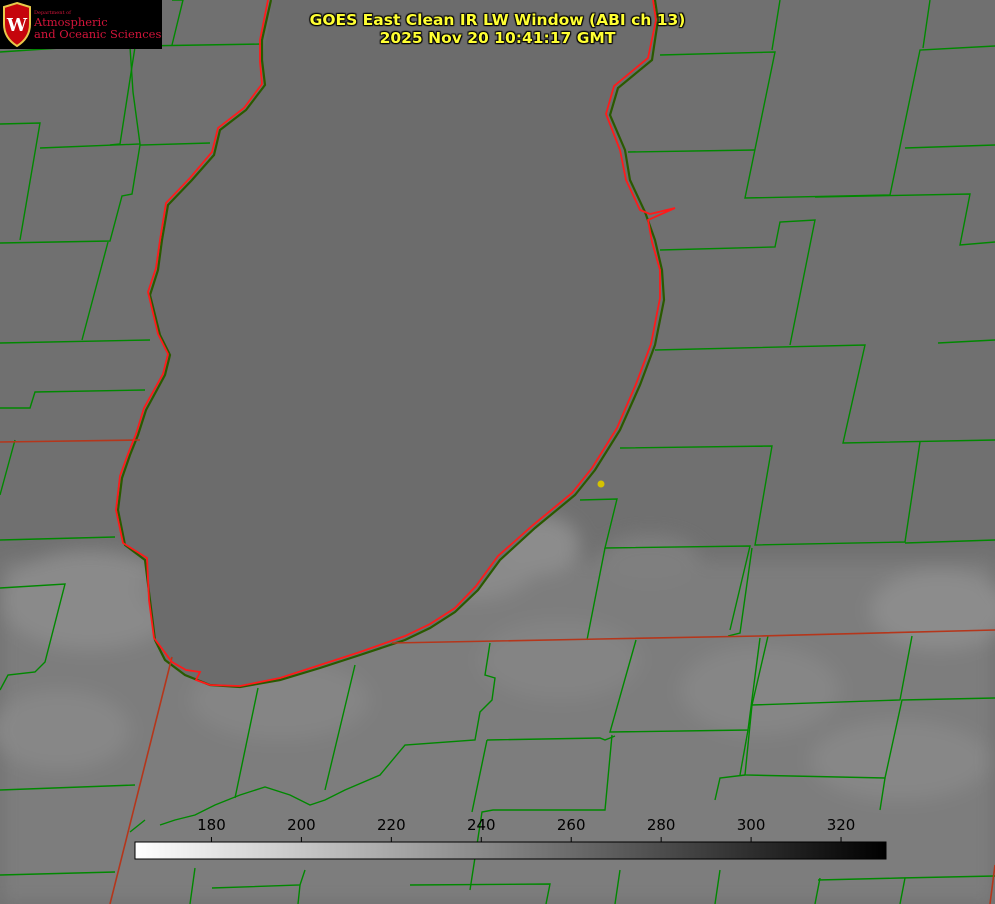  I want to click on colorbar-tick-label: 300, so click(751, 825).